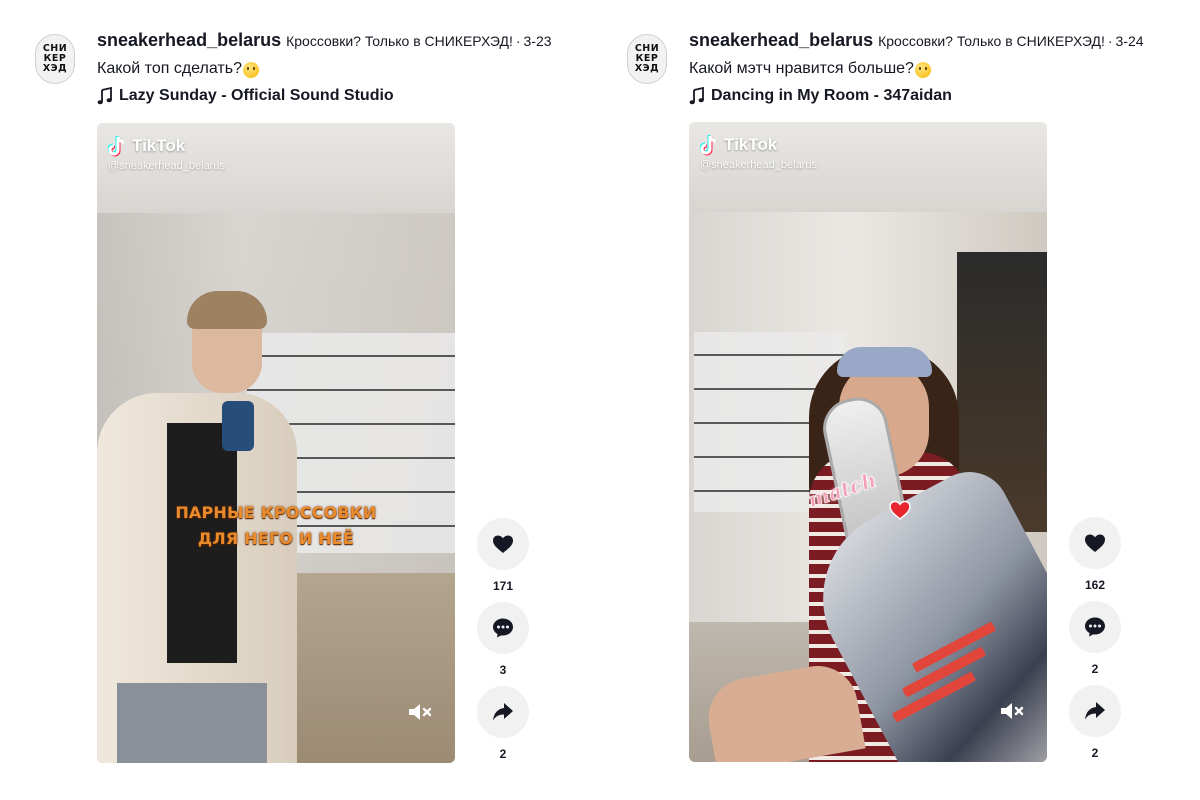 The height and width of the screenshot is (800, 1200). I want to click on post-date: 3-23, so click(537, 41).